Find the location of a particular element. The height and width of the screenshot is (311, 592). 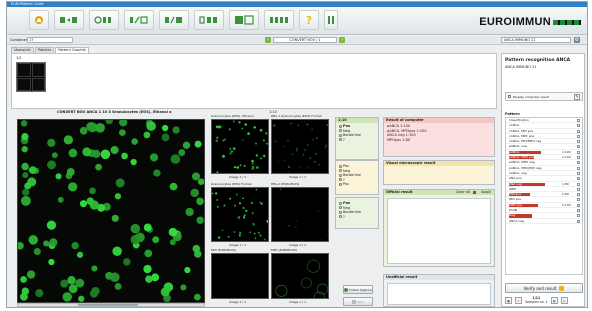

edit-icon: ✎ is located at coordinates (577, 96).